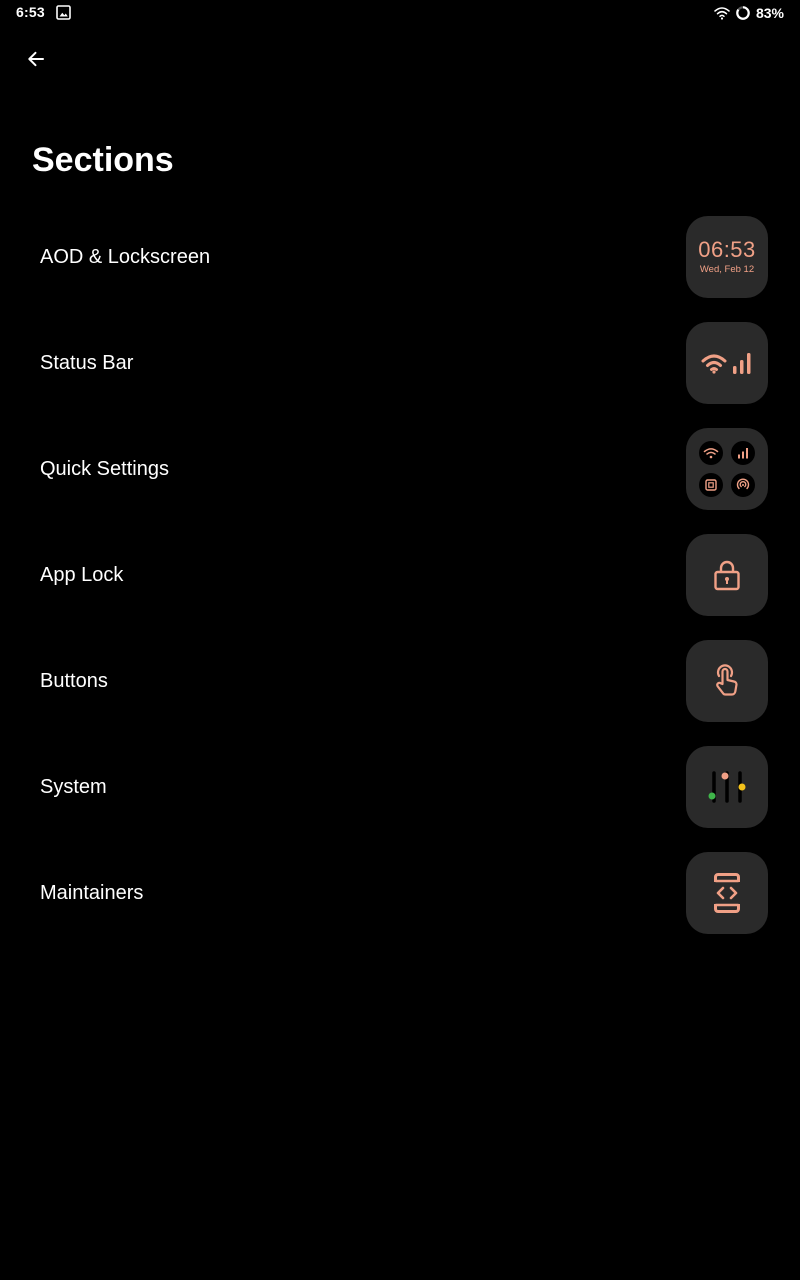 Image resolution: width=800 pixels, height=1280 pixels. What do you see at coordinates (743, 485) in the screenshot?
I see `qs-hotspot-icon` at bounding box center [743, 485].